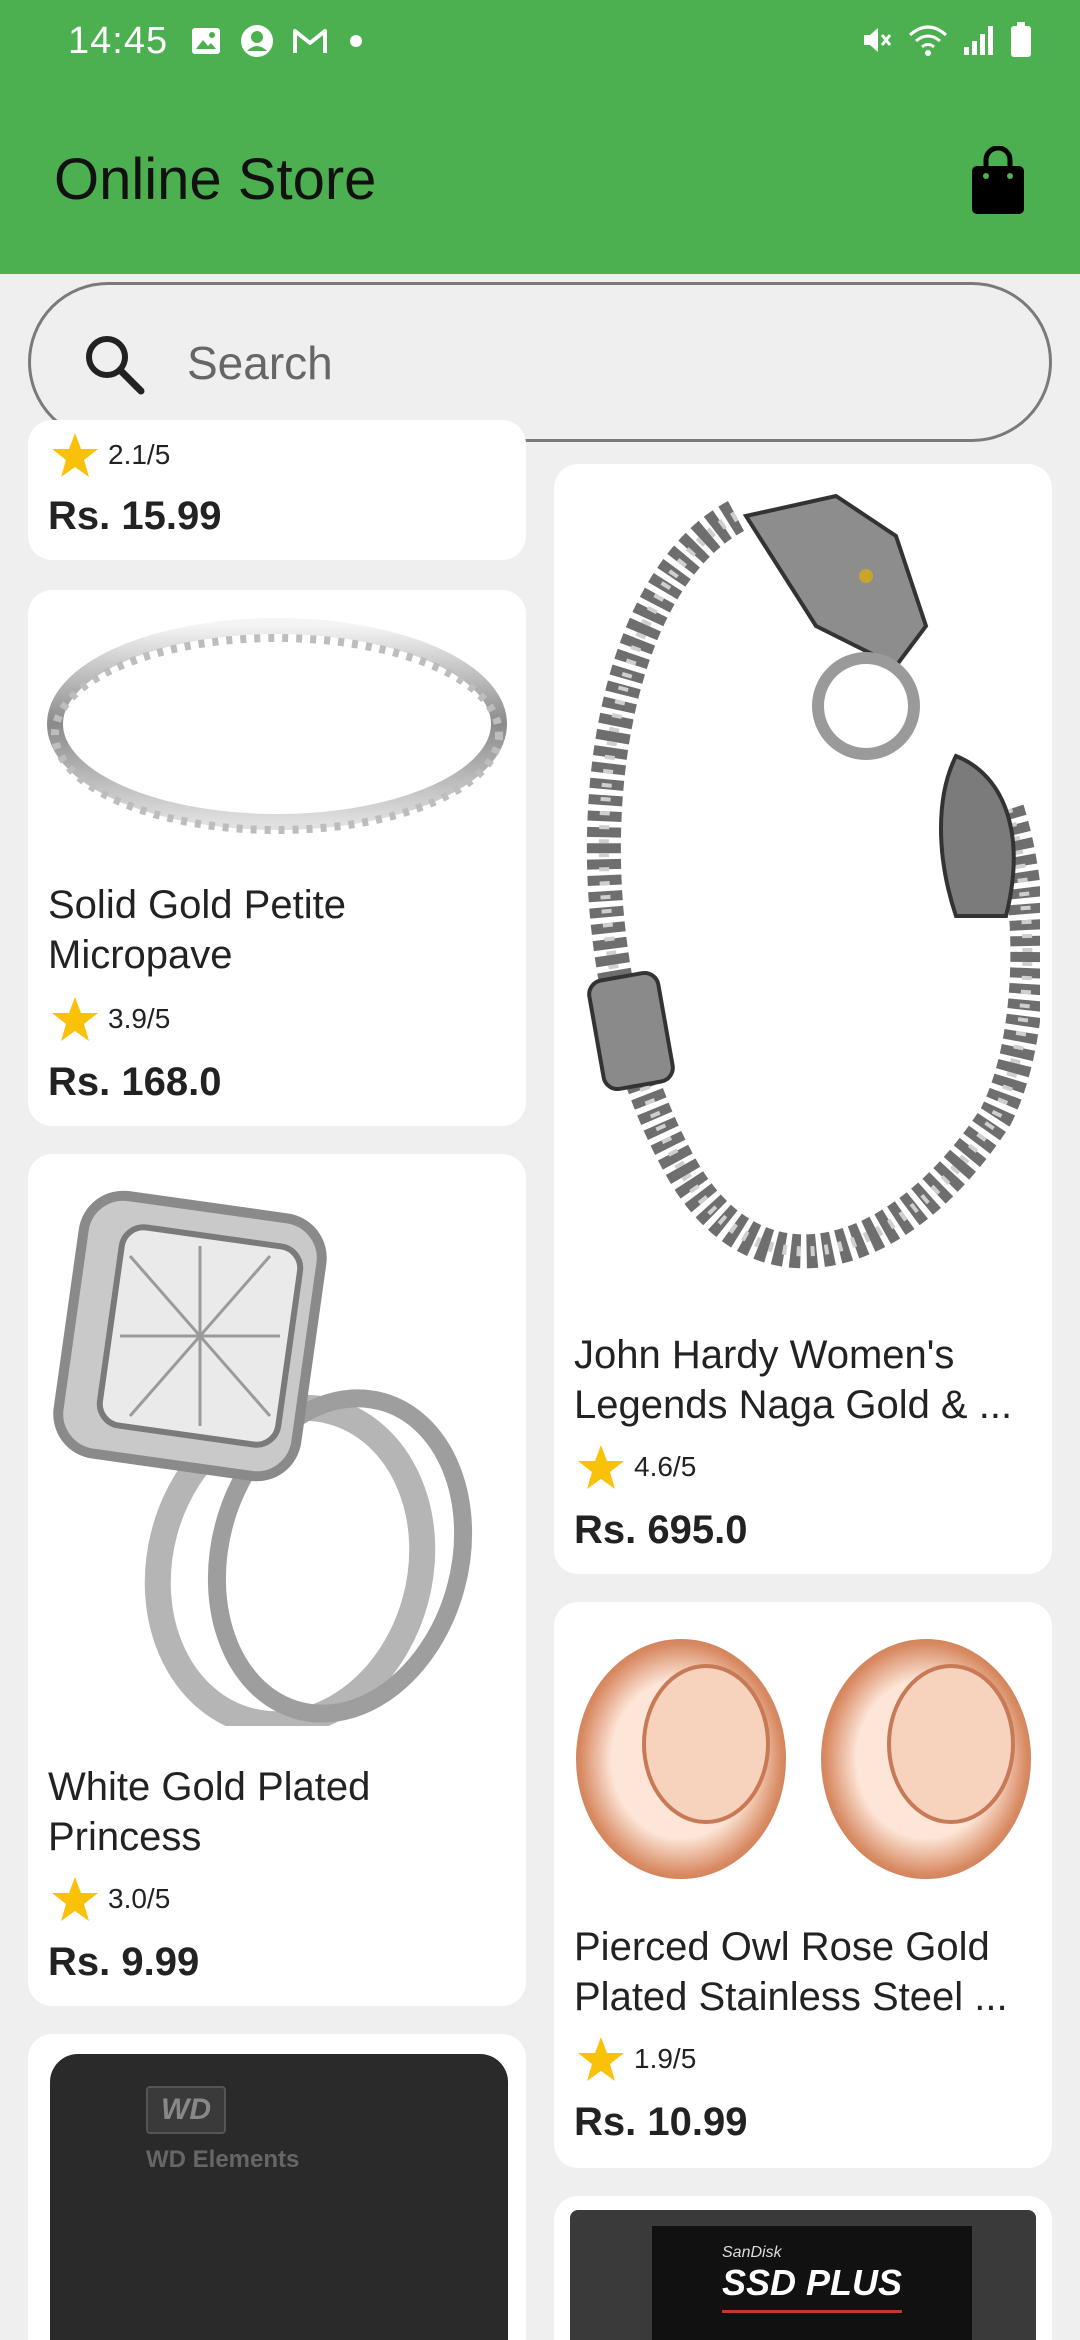 This screenshot has height=2340, width=1080. I want to click on product-price: Rs. 9.99, so click(124, 1962).